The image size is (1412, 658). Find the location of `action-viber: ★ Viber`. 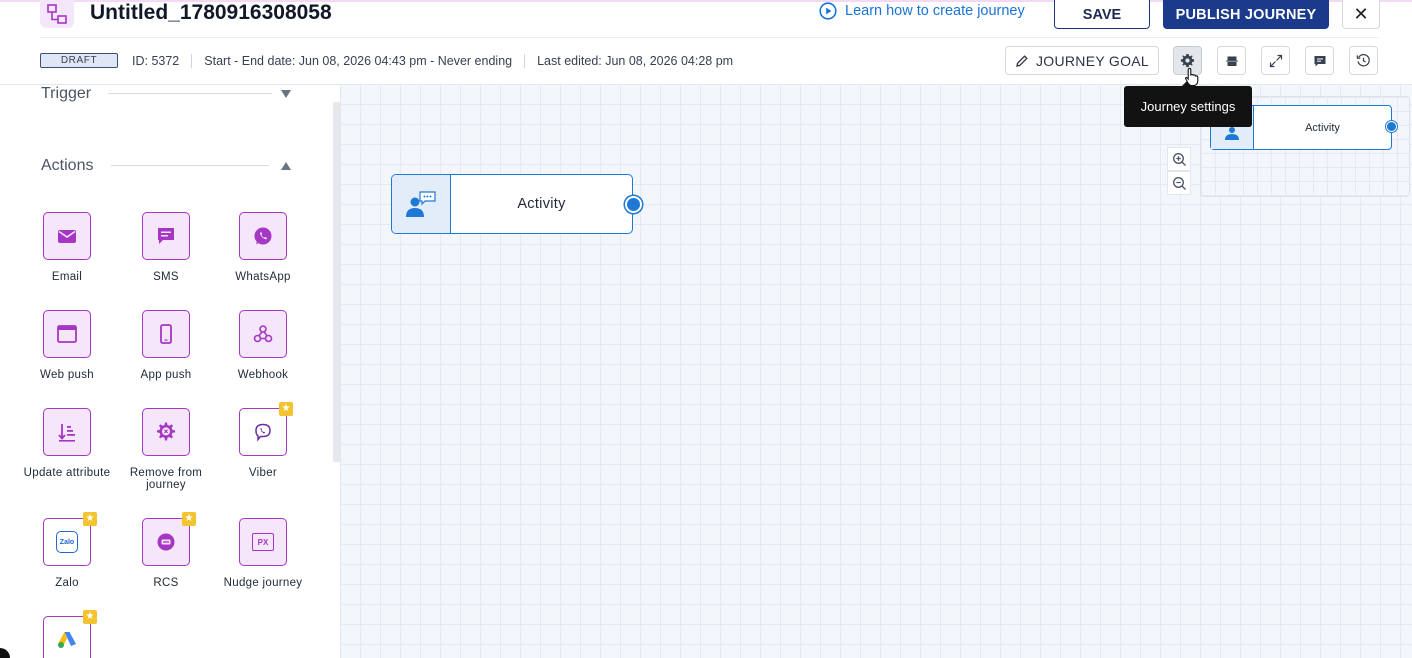

action-viber: ★ Viber is located at coordinates (263, 440).